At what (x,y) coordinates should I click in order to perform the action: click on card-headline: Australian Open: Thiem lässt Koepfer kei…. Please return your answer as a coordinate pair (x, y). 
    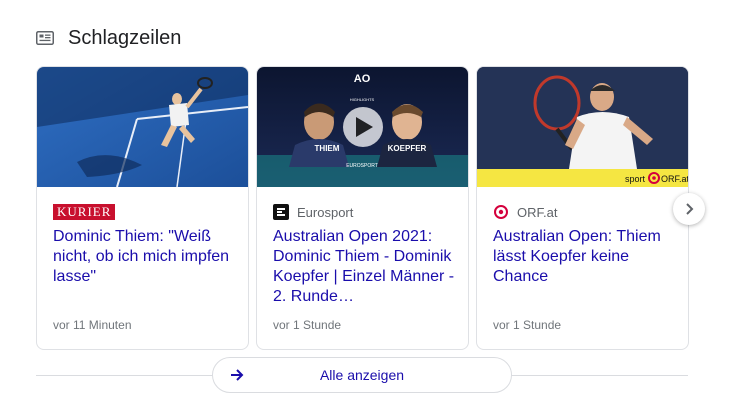
    Looking at the image, I should click on (587, 257).